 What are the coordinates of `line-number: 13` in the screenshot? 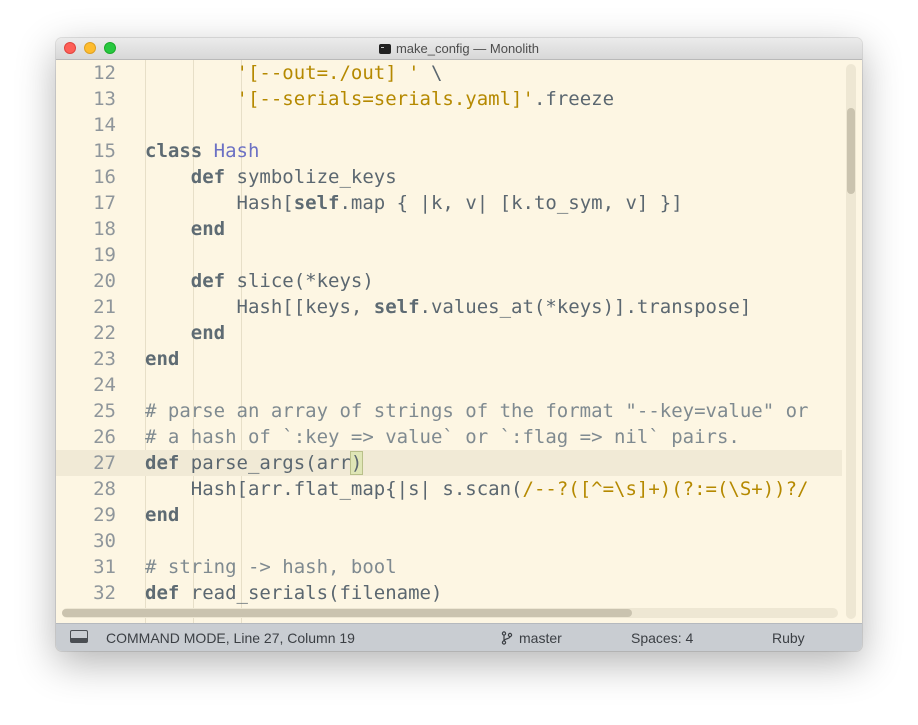 It's located at (86, 99).